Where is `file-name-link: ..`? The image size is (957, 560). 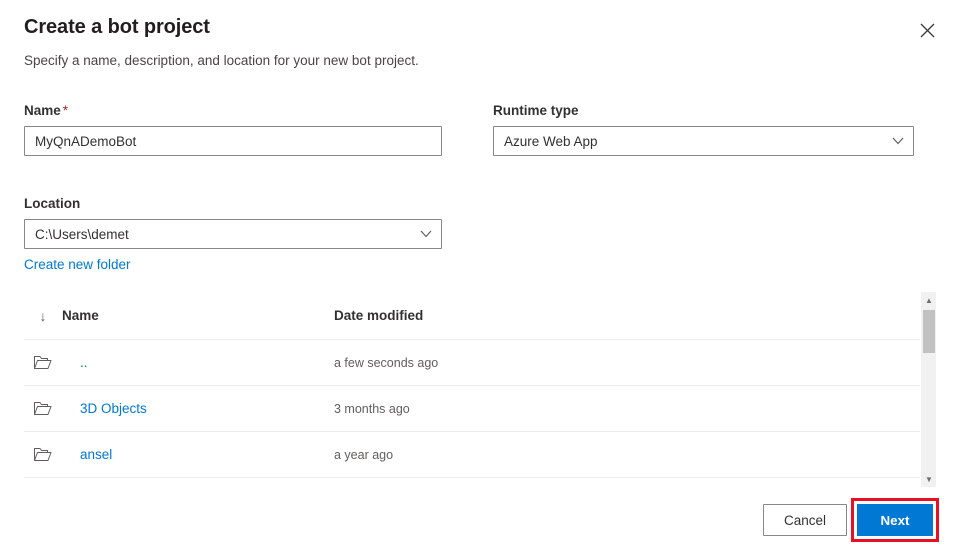 file-name-link: .. is located at coordinates (198, 362).